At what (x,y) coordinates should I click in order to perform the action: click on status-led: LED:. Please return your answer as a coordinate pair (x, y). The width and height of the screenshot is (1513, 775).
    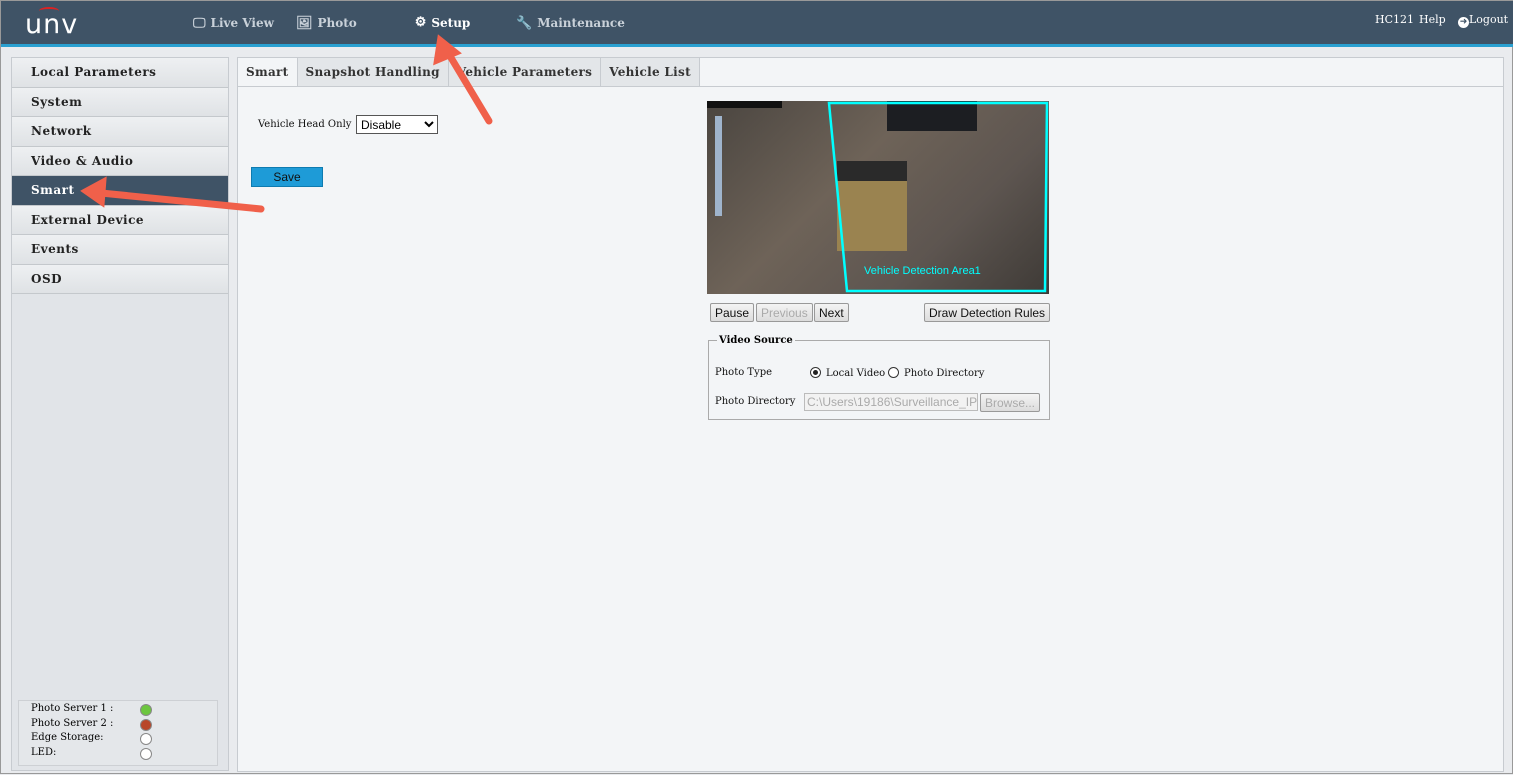
    Looking at the image, I should click on (118, 754).